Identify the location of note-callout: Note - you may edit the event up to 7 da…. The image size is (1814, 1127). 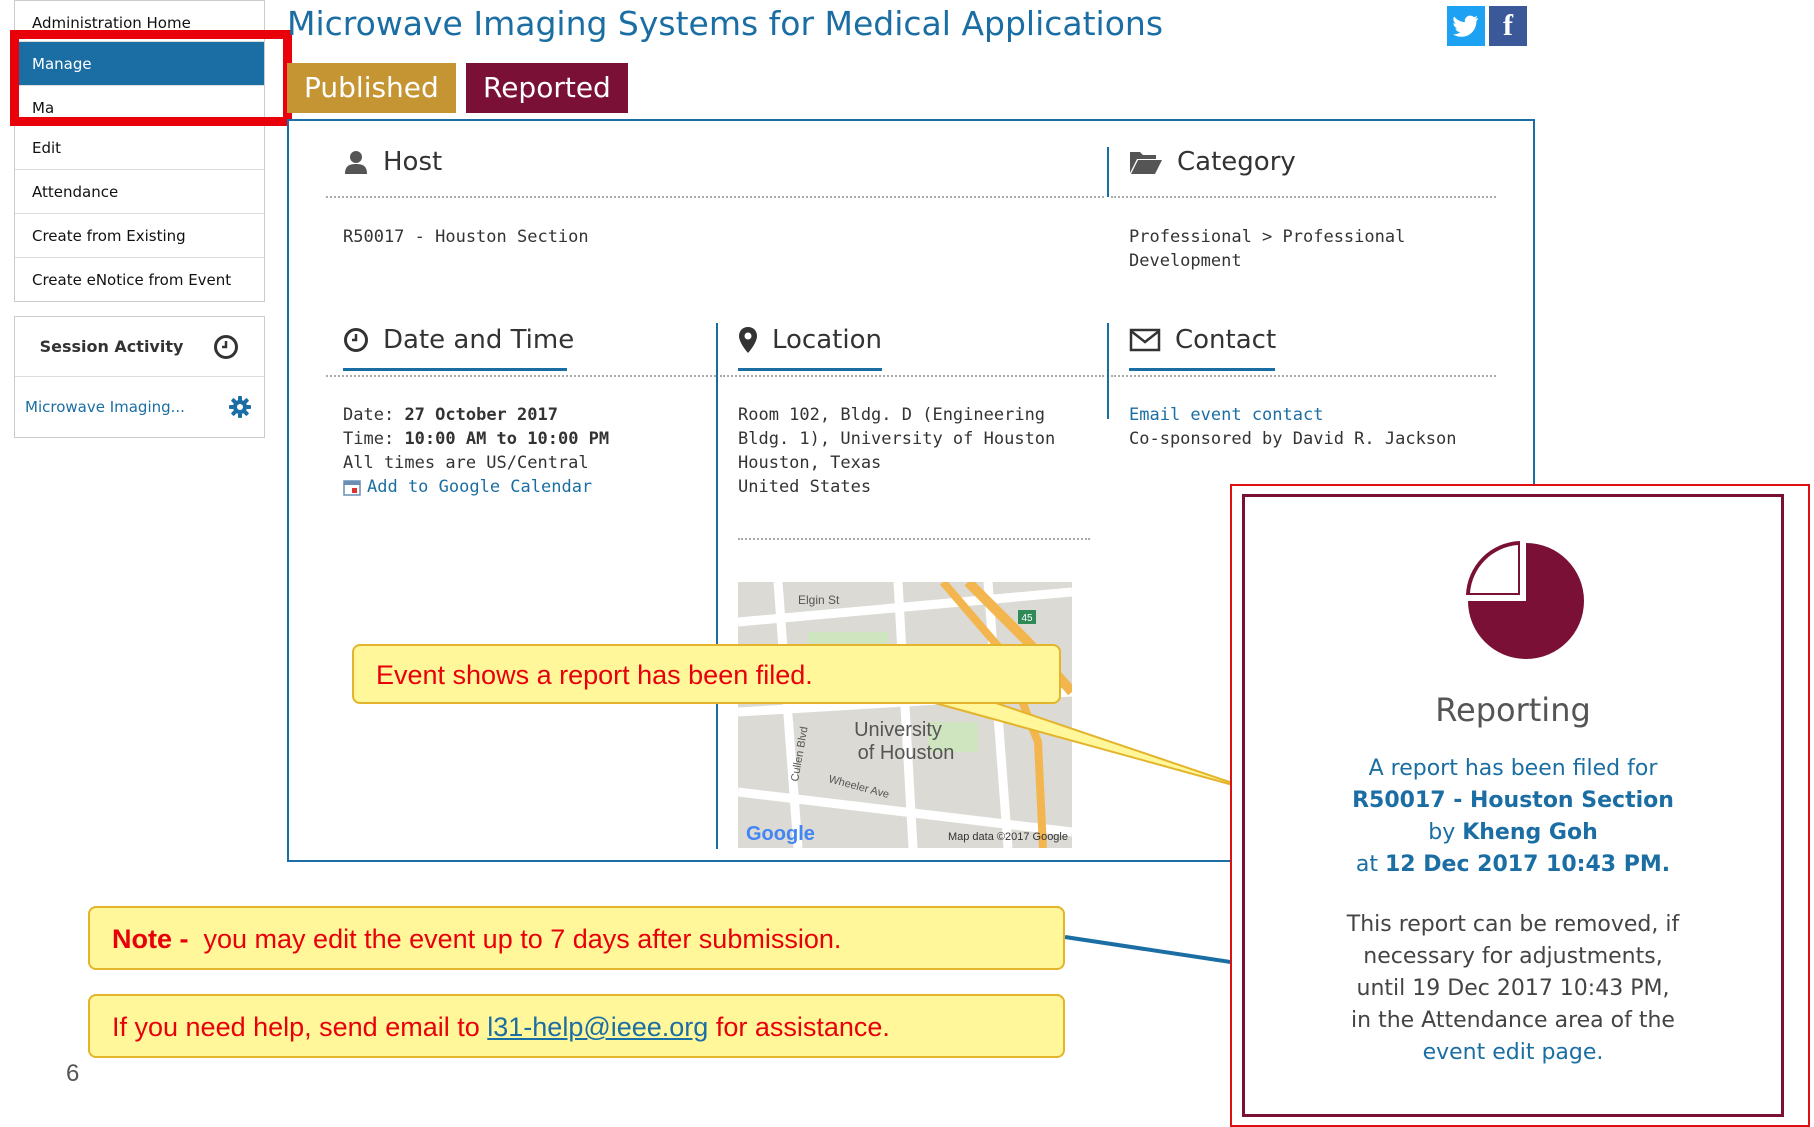
(576, 938).